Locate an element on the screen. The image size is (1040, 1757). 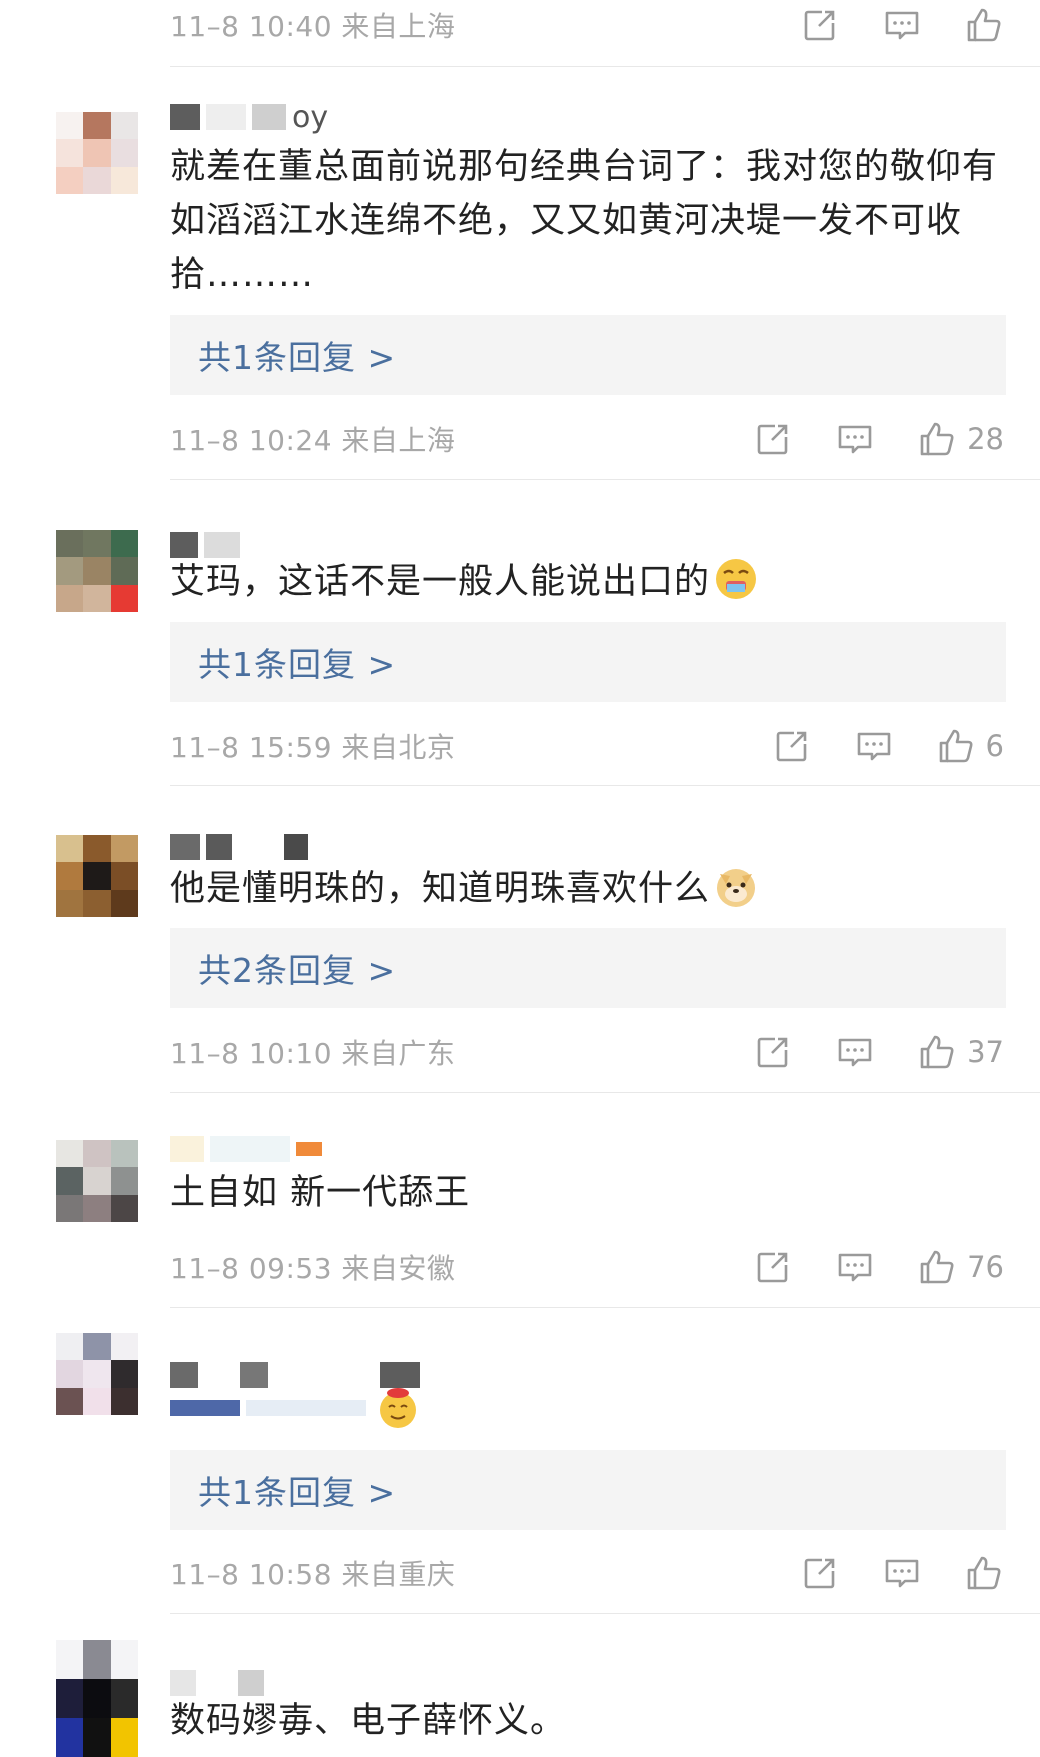
comment-text-body: 他是懂明珠的，知道明珠喜欢什么 is located at coordinates (440, 889).